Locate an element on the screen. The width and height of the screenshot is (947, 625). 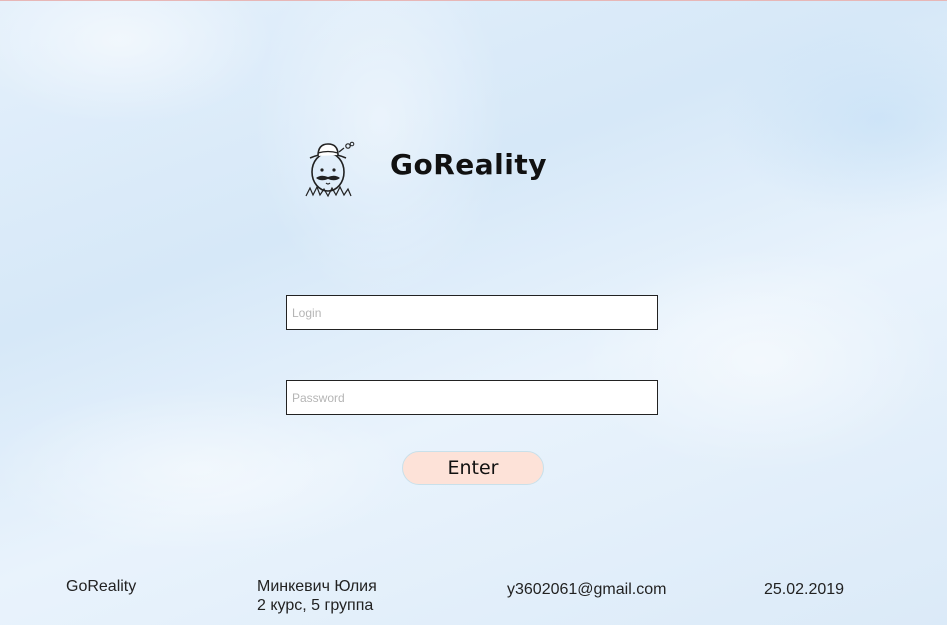
footer-author: Минкевич Юлия 2 курс, 5 группа is located at coordinates (317, 596).